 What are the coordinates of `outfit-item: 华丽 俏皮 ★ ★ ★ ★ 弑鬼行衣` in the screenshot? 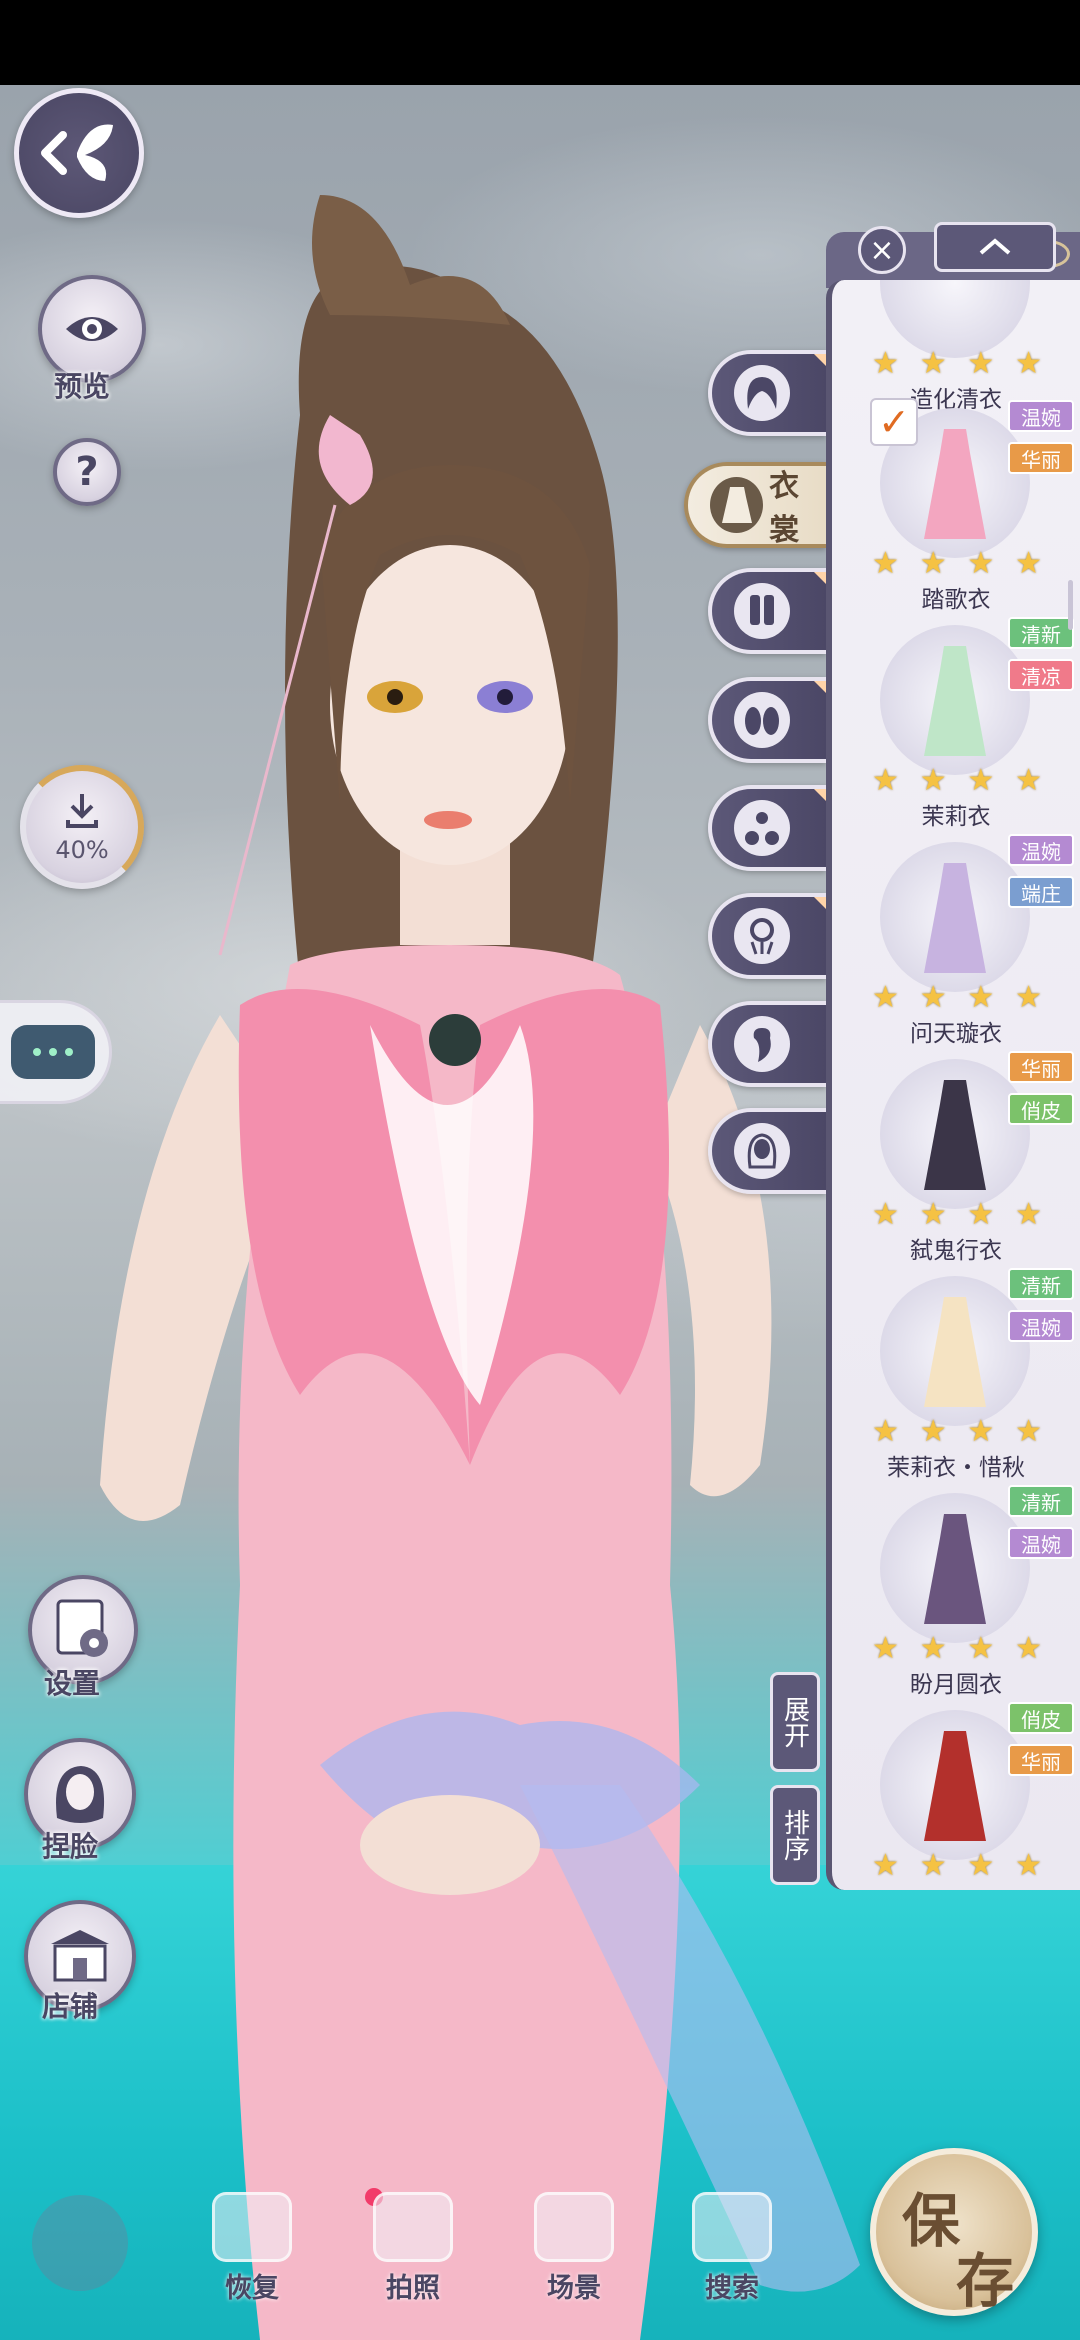 It's located at (956, 1158).